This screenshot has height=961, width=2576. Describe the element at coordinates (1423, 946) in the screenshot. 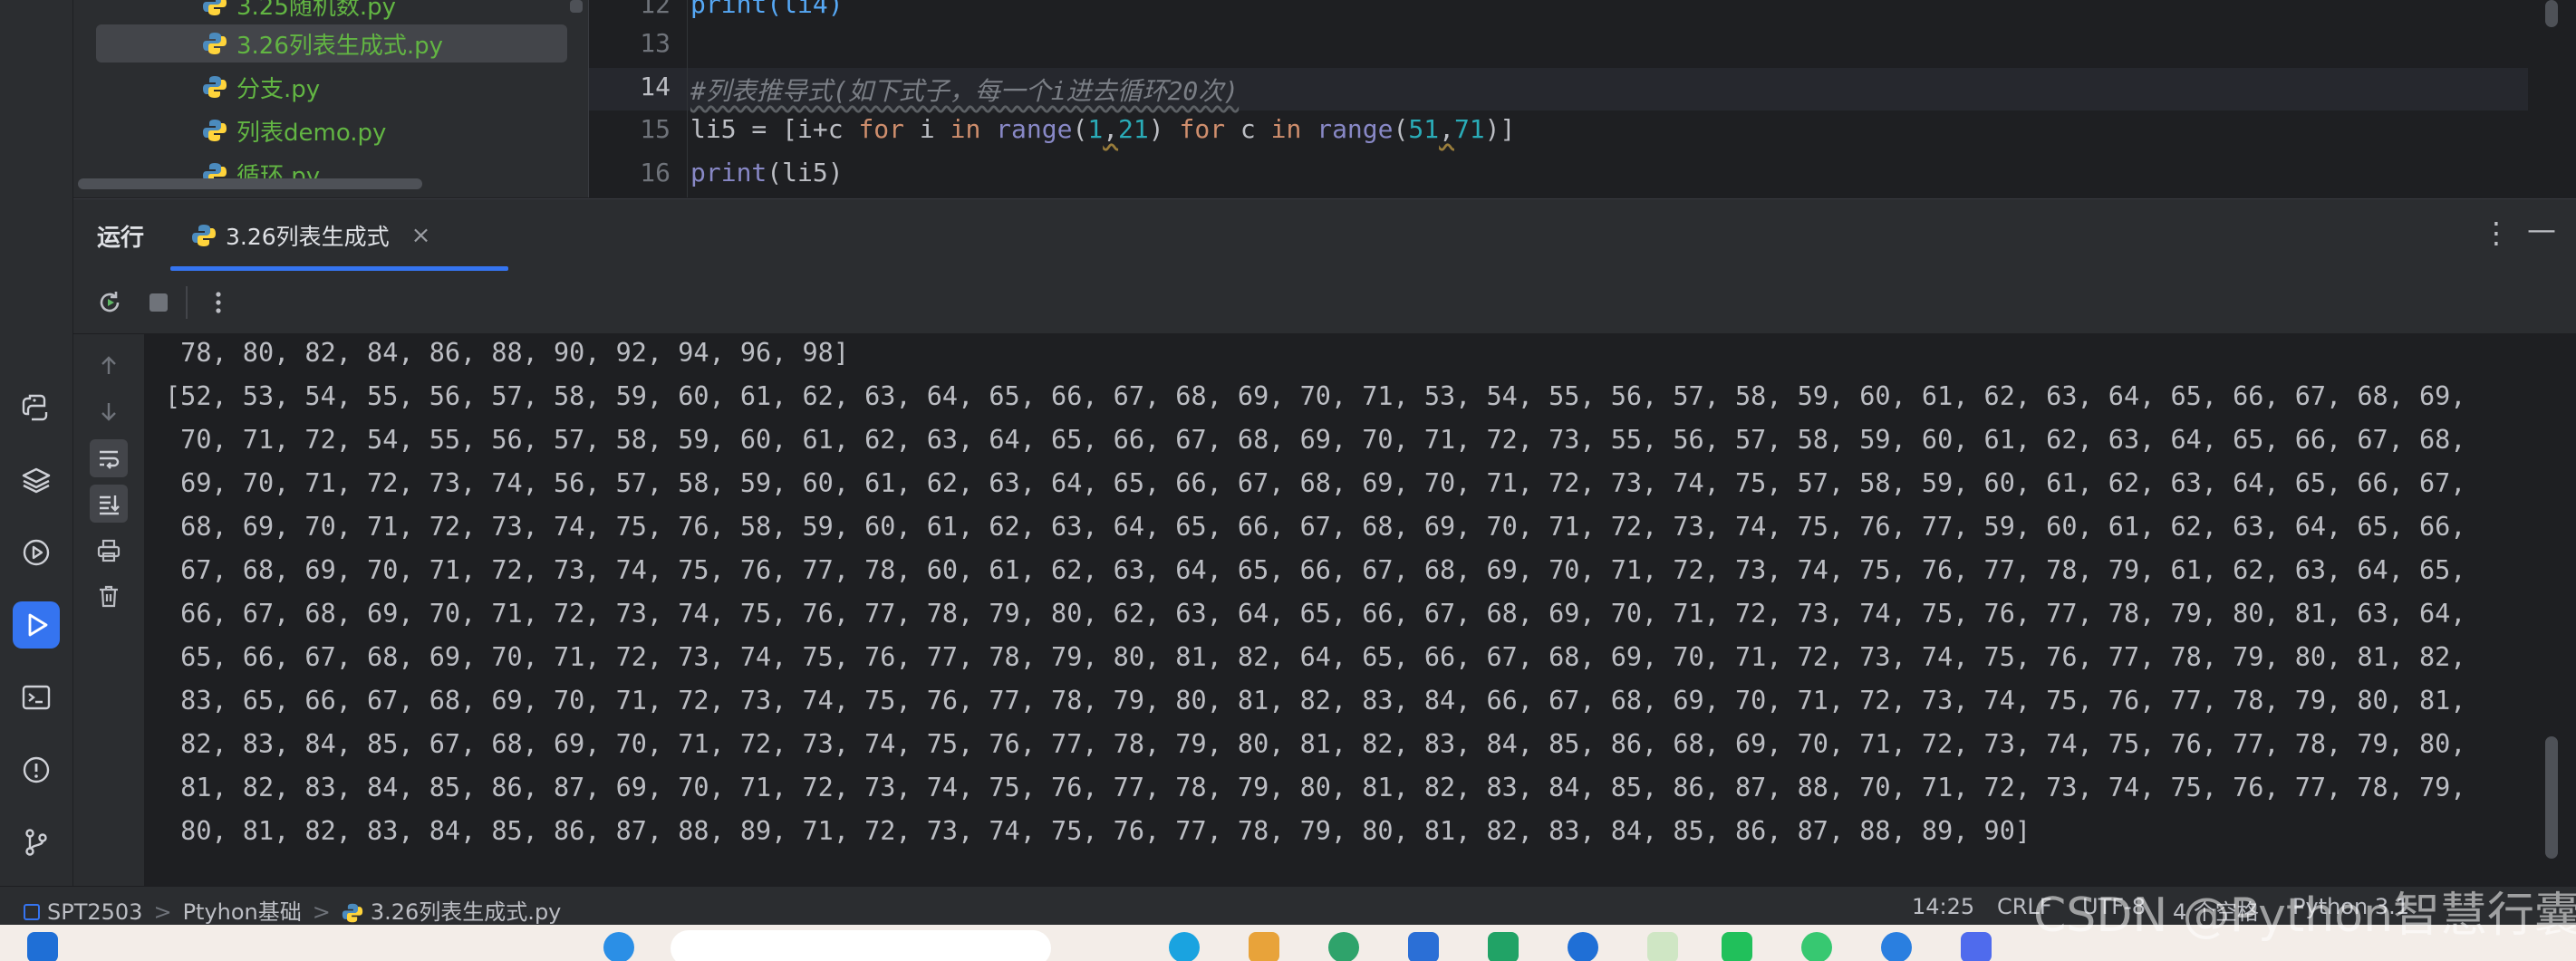

I see `store-icon` at that location.